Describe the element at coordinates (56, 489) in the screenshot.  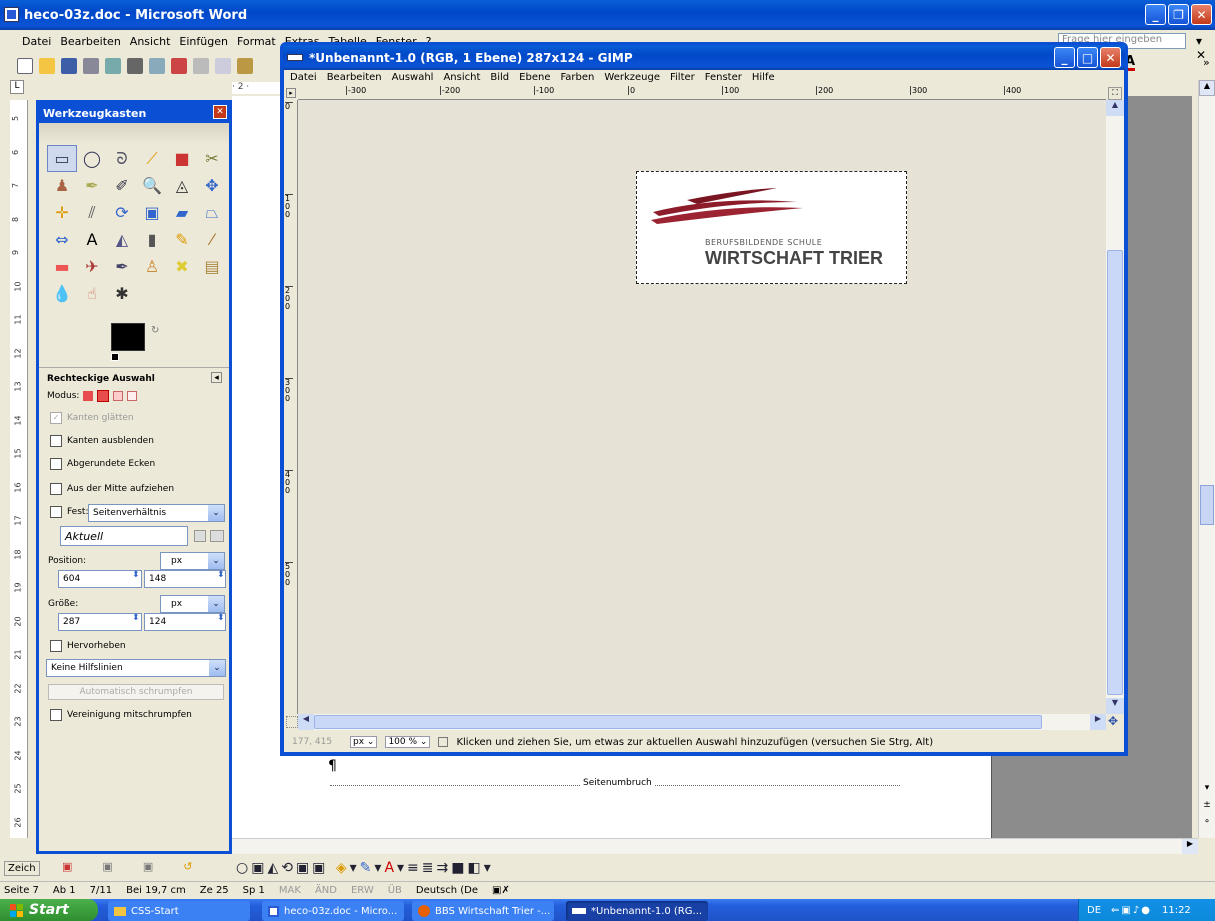
I see `center-checkbox` at that location.